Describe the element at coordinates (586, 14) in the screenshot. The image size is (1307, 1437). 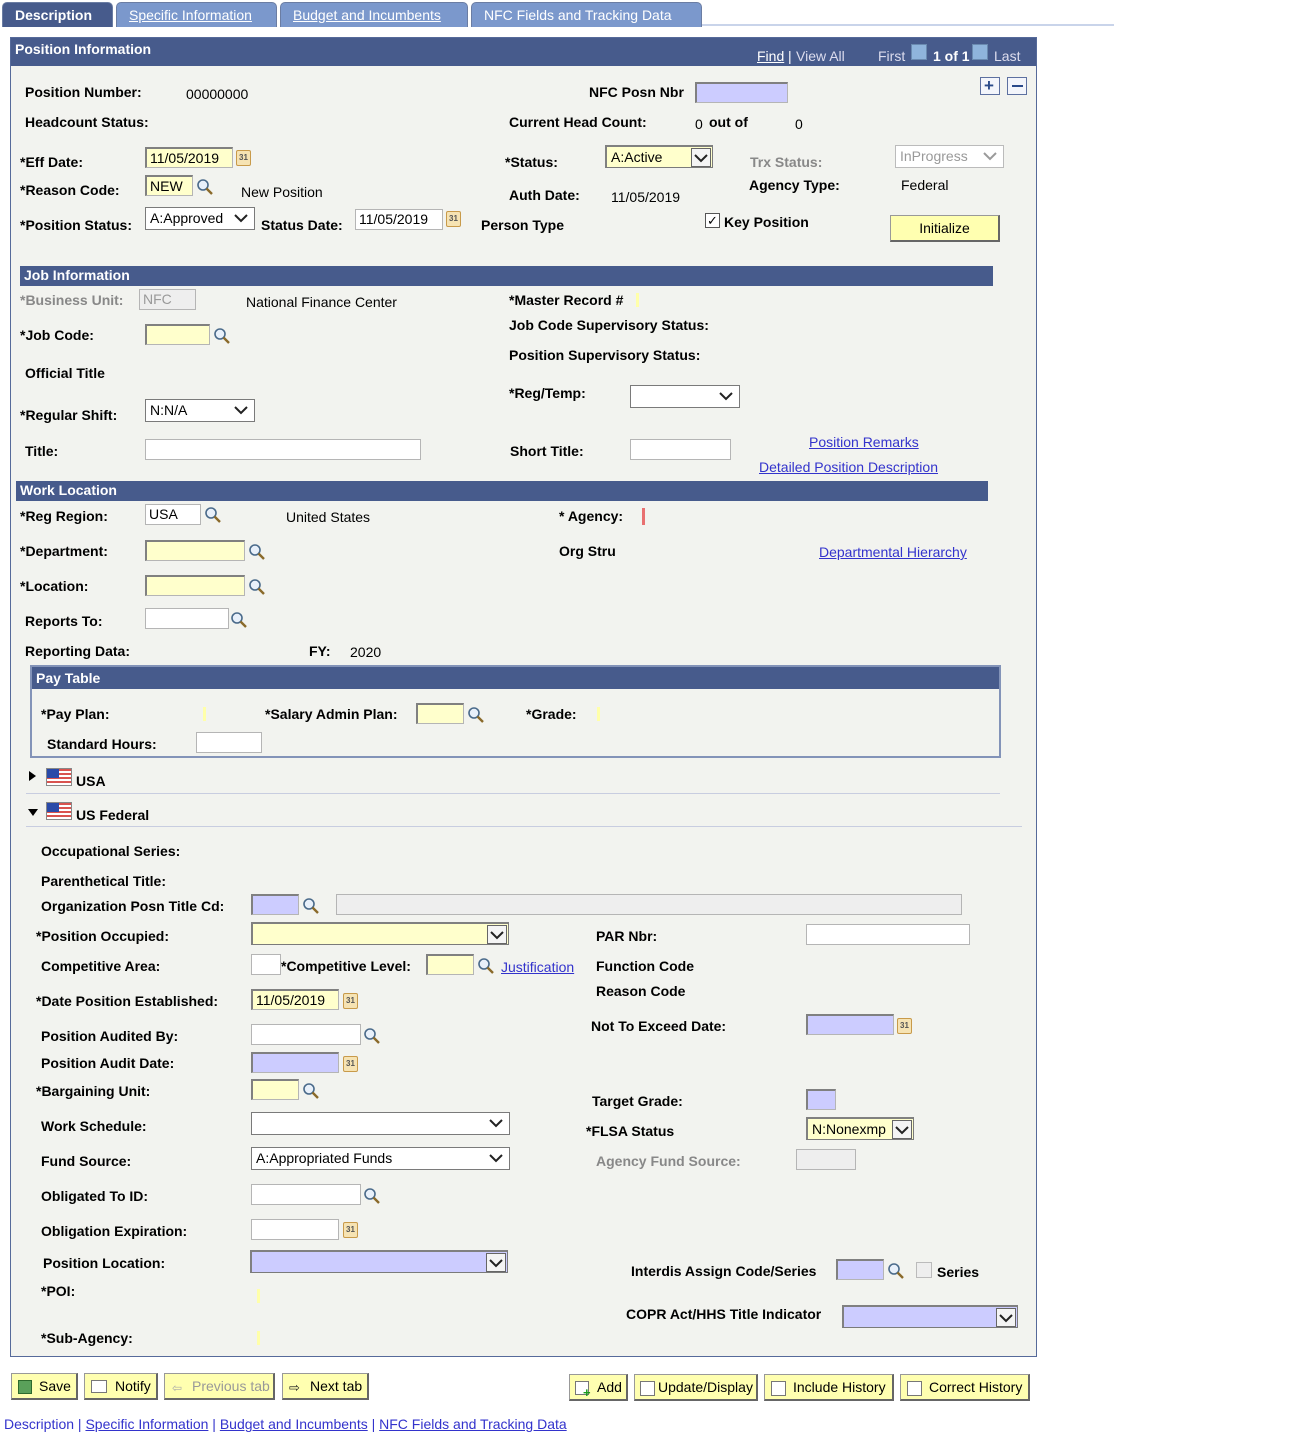
I see `tab-nfc-fields: NFC Fields and Tracking Data` at that location.